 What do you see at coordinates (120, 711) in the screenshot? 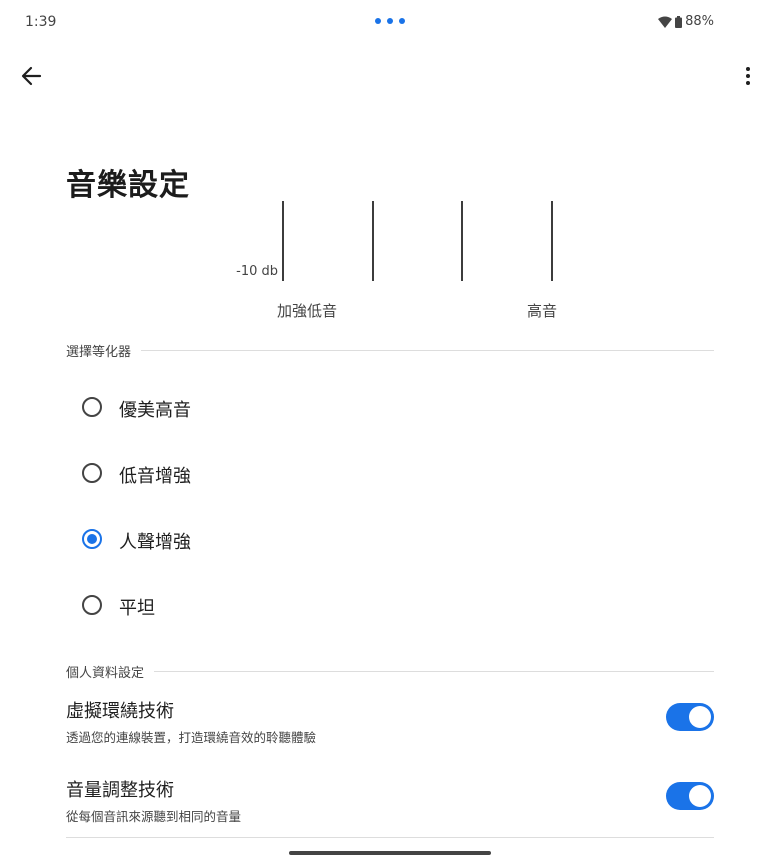
I see `virtual-surround-title: 虛擬環繞技術` at bounding box center [120, 711].